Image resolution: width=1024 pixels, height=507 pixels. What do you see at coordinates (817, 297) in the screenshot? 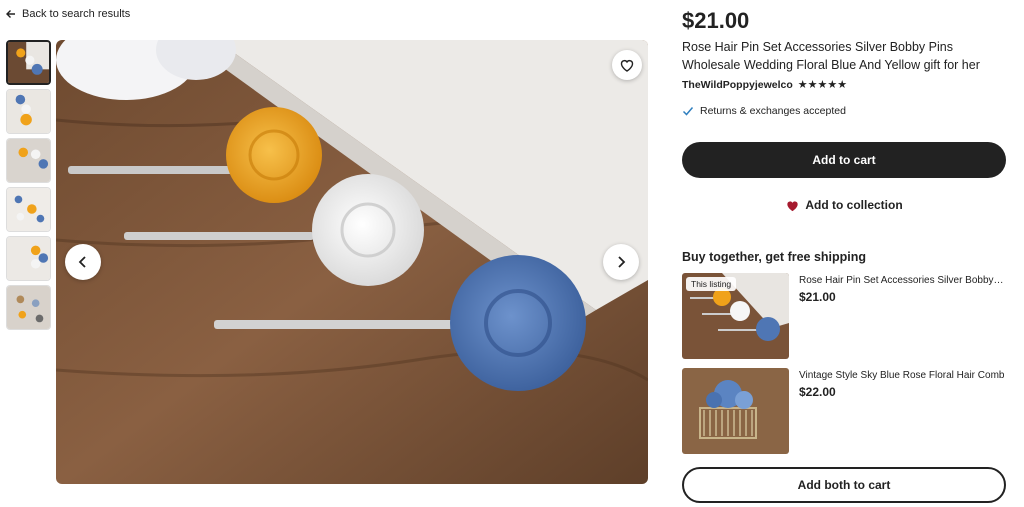
I see `bundle-item-price: $21.00` at bounding box center [817, 297].